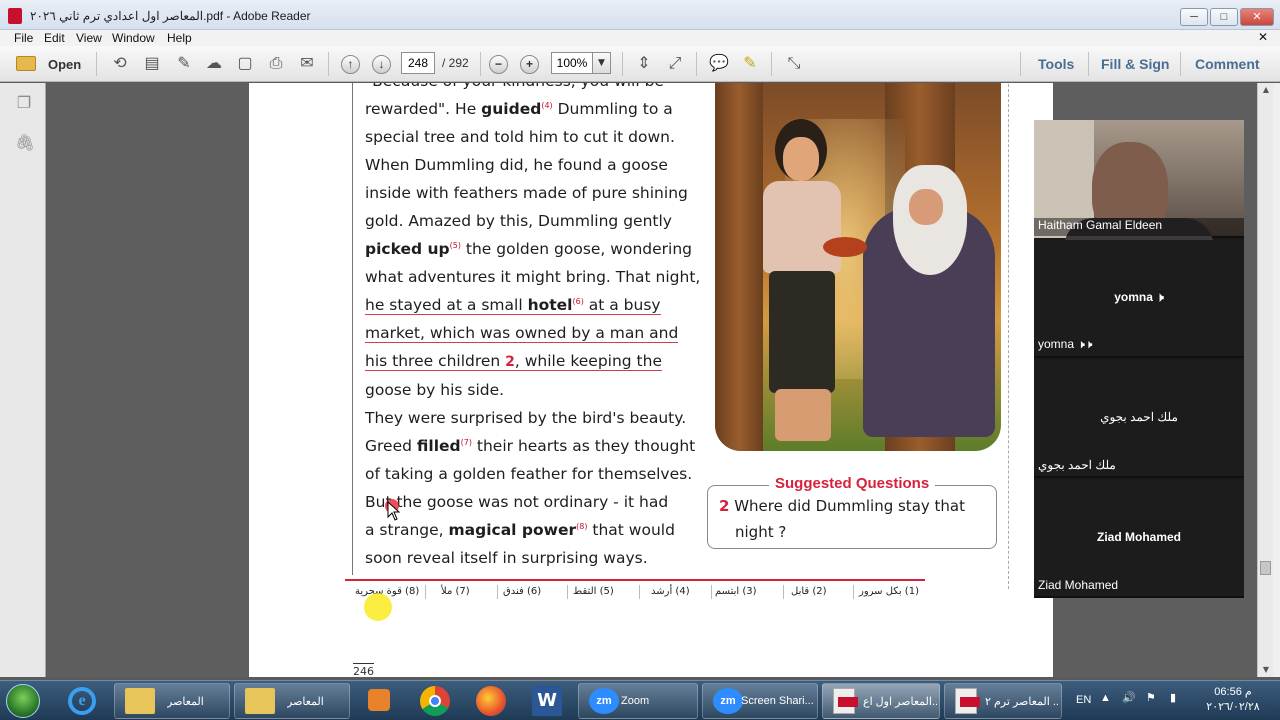 The height and width of the screenshot is (720, 1280). What do you see at coordinates (1257, 17) in the screenshot?
I see `close-button: ✕` at bounding box center [1257, 17].